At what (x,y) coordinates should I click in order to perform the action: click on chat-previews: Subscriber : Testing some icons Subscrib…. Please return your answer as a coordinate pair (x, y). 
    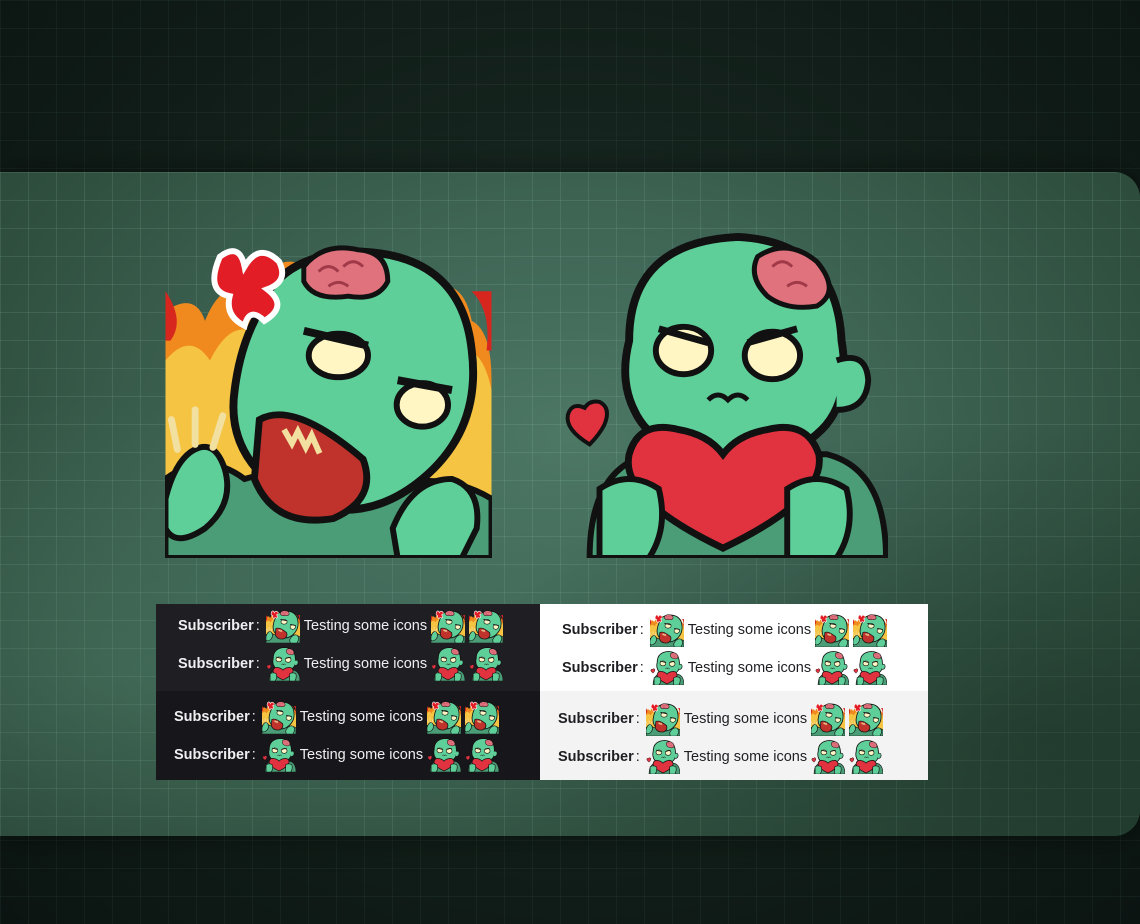
    Looking at the image, I should click on (542, 692).